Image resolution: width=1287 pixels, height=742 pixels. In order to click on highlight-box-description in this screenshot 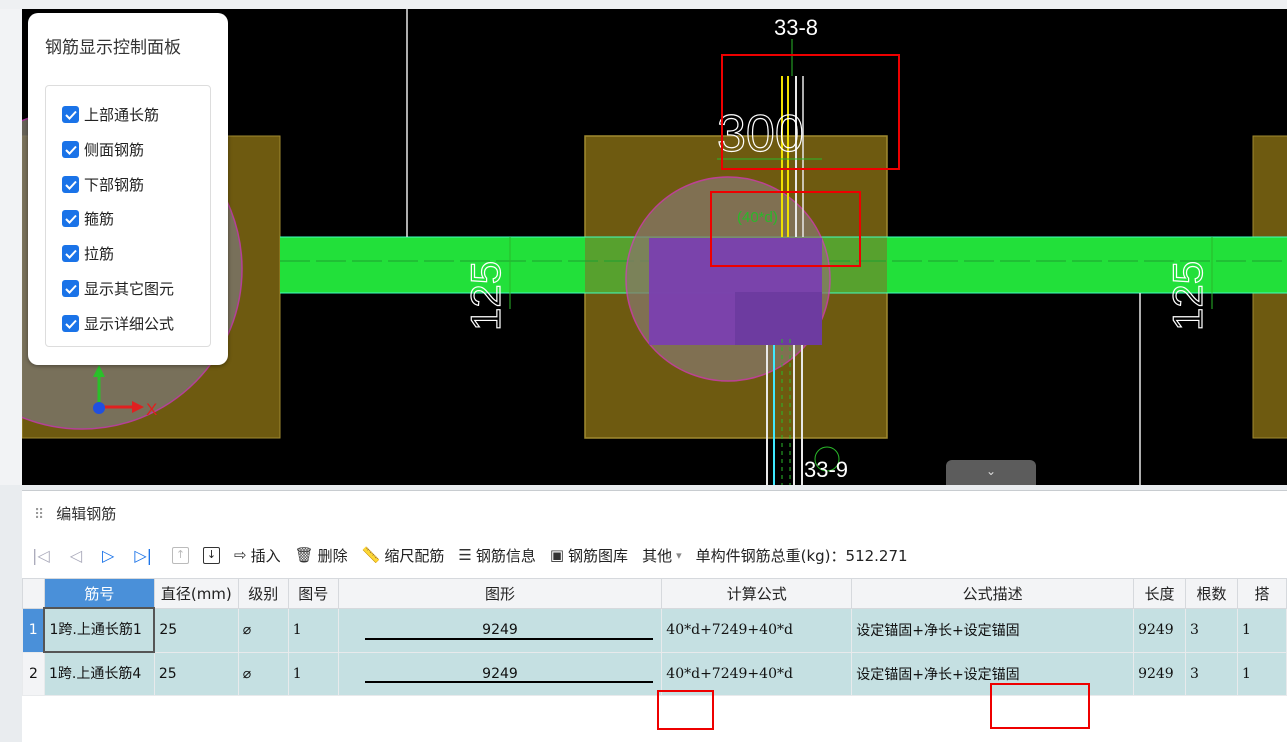, I will do `click(1040, 706)`.